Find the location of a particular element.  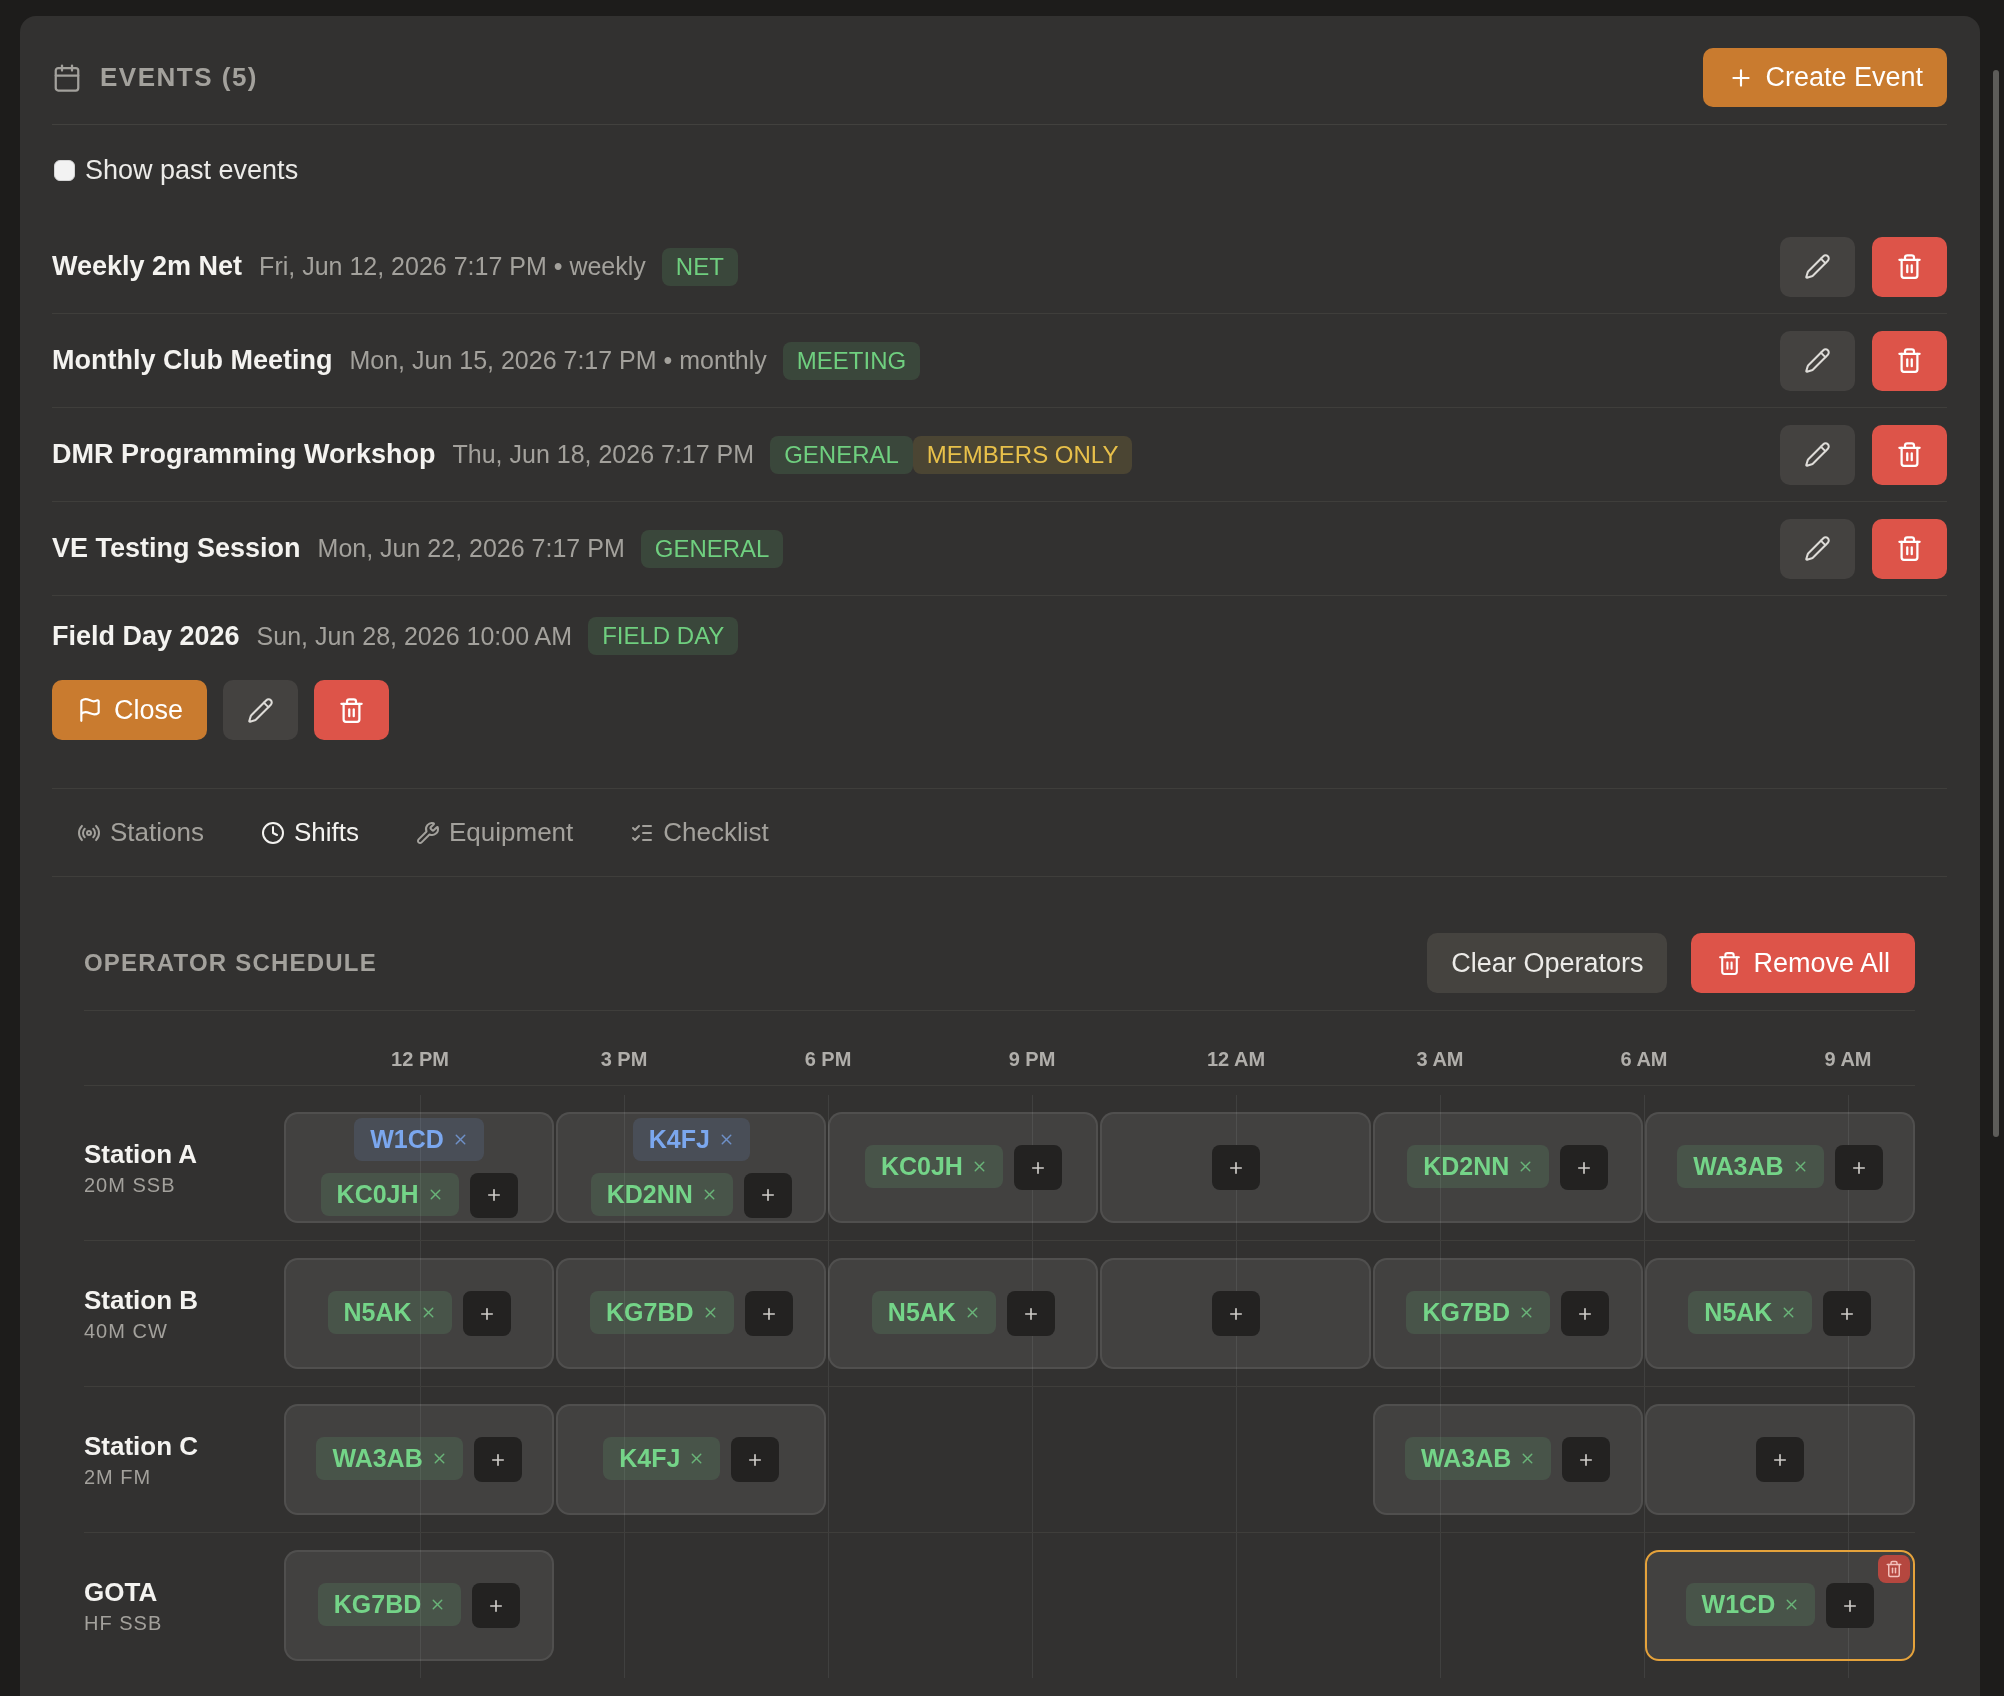

tab: Equipment is located at coordinates (495, 832).